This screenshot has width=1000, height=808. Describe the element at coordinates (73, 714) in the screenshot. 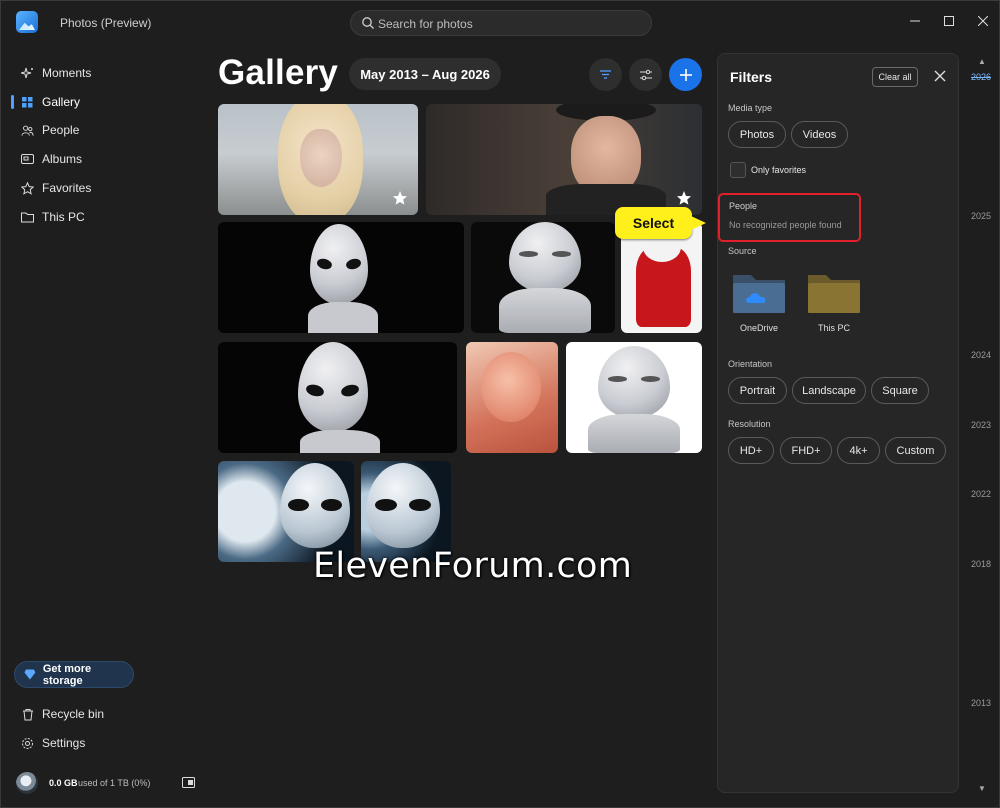

I see `sidebar-item-label: Recycle bin` at that location.